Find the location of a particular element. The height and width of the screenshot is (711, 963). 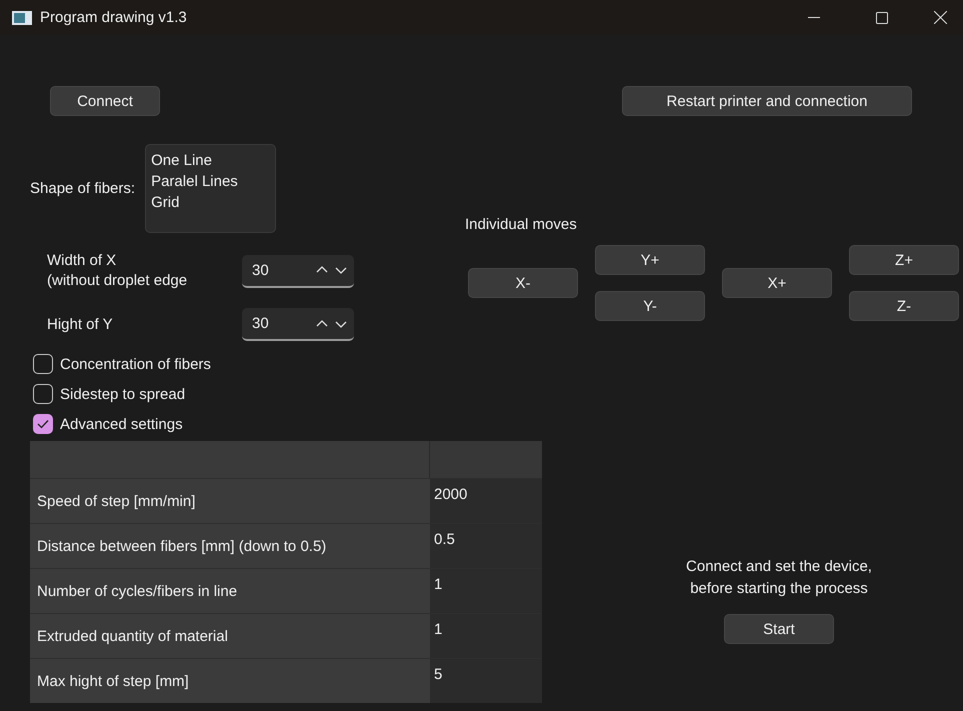

checkbox-label: Sidestep to spread is located at coordinates (123, 394).